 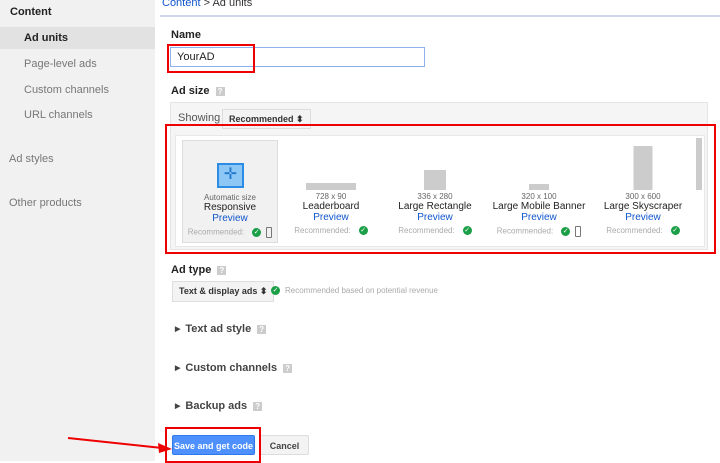 I want to click on annotation-arrow-icon, so click(x=119, y=445).